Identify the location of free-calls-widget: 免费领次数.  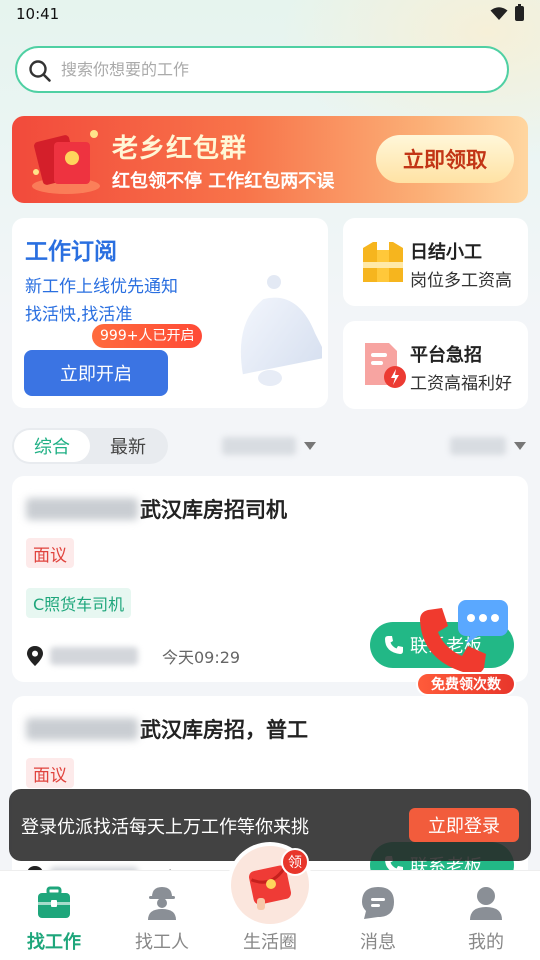
(466, 649).